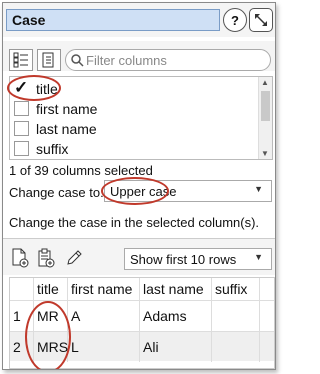 The height and width of the screenshot is (374, 320). I want to click on table-header-first-name: first name, so click(104, 289).